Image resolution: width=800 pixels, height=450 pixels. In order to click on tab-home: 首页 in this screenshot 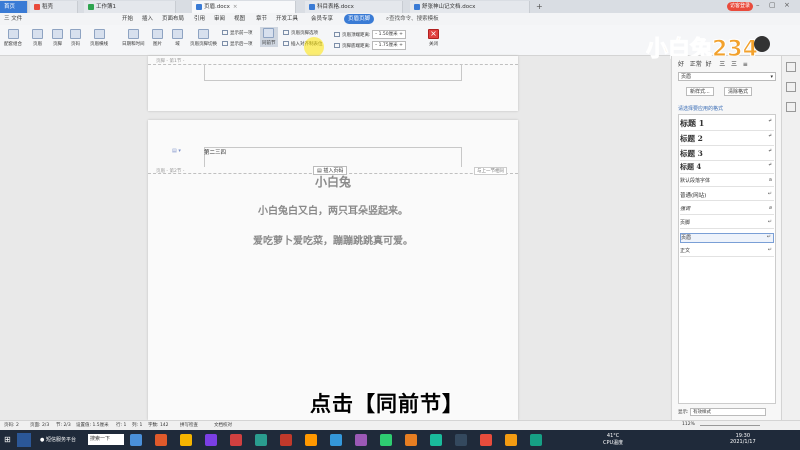, I will do `click(14, 7)`.